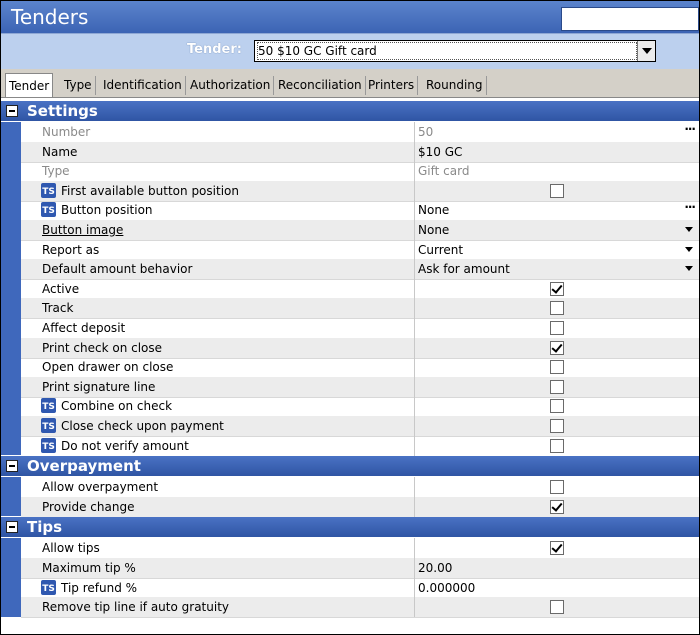 The width and height of the screenshot is (700, 635). Describe the element at coordinates (360, 568) in the screenshot. I see `property-row-maximum-tip: Maximum tip % 20.00` at that location.